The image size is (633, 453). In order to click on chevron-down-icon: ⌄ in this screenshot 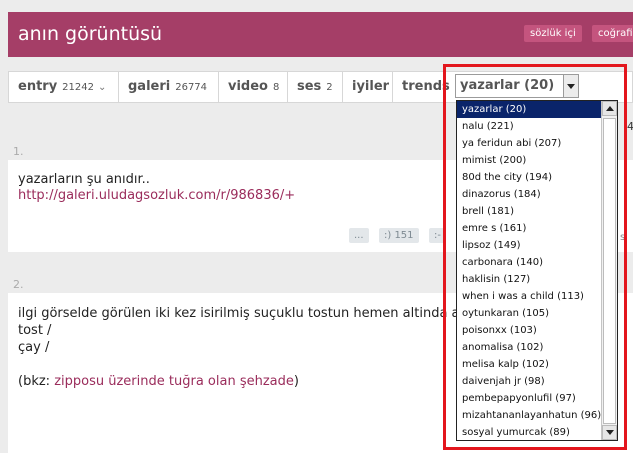, I will do `click(102, 87)`.